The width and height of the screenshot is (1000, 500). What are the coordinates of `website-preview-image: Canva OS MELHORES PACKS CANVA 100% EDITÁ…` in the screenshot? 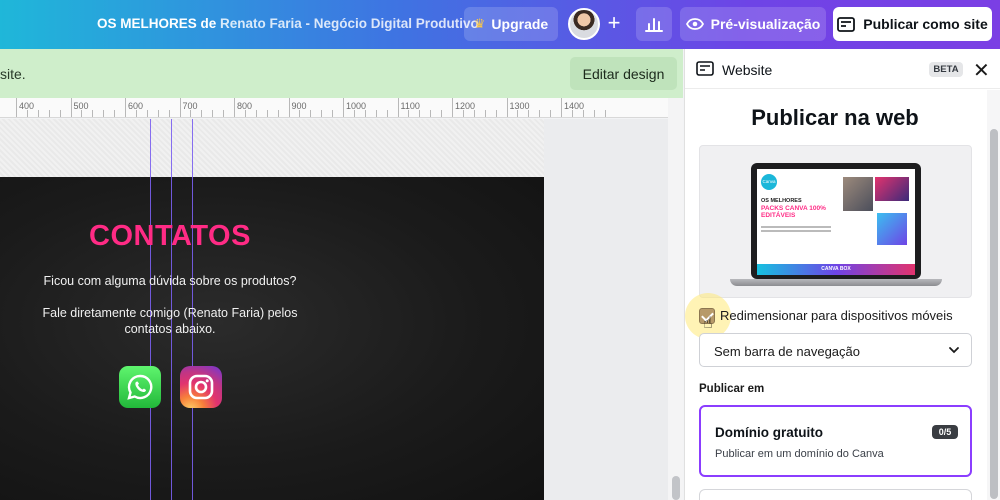 It's located at (835, 221).